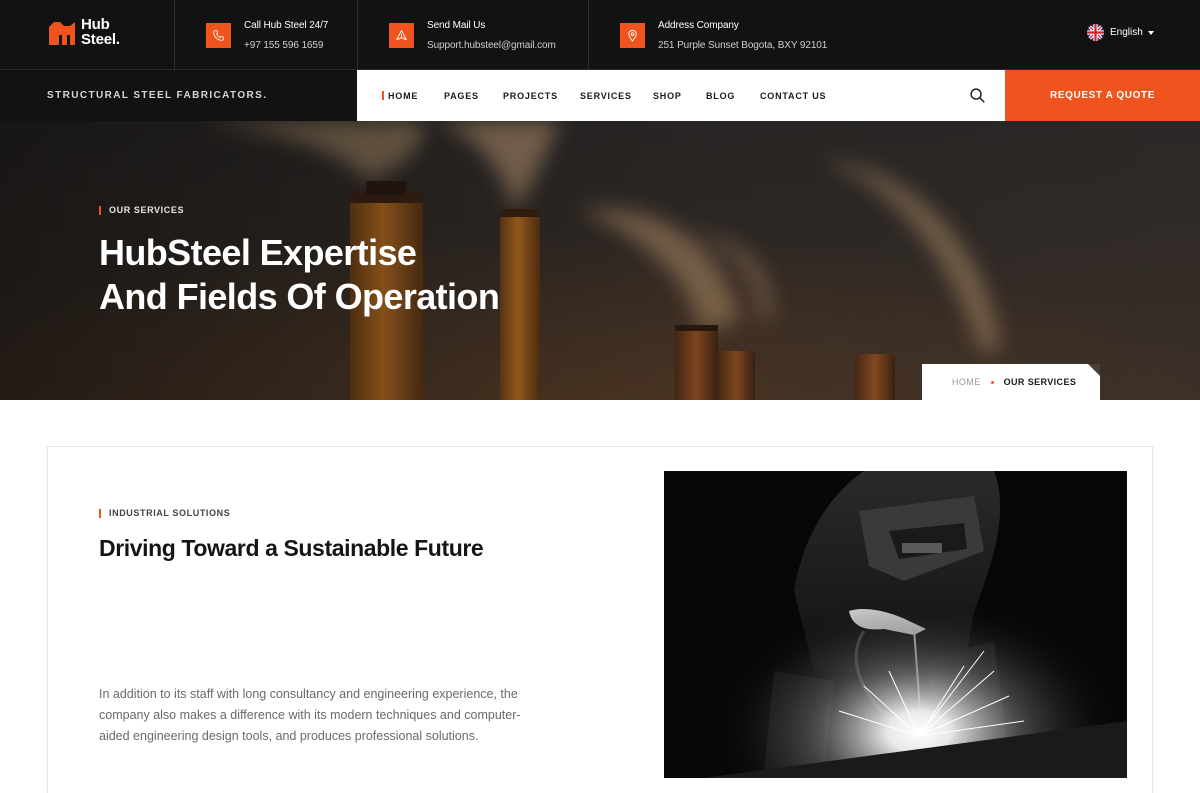 This screenshot has width=1200, height=793. I want to click on nav-item-contact-us: CONTACT US, so click(793, 96).